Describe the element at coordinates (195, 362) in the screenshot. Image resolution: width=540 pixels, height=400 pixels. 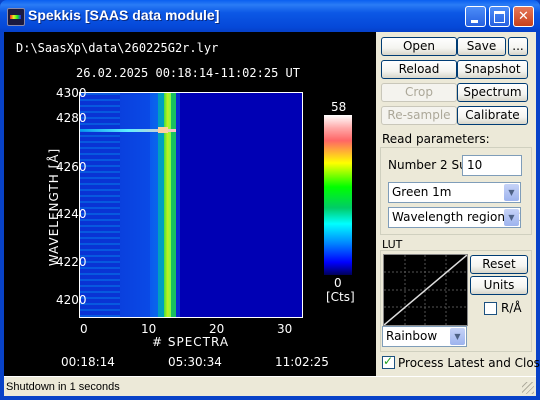
I see `time-label-mid: 05:30:34` at that location.